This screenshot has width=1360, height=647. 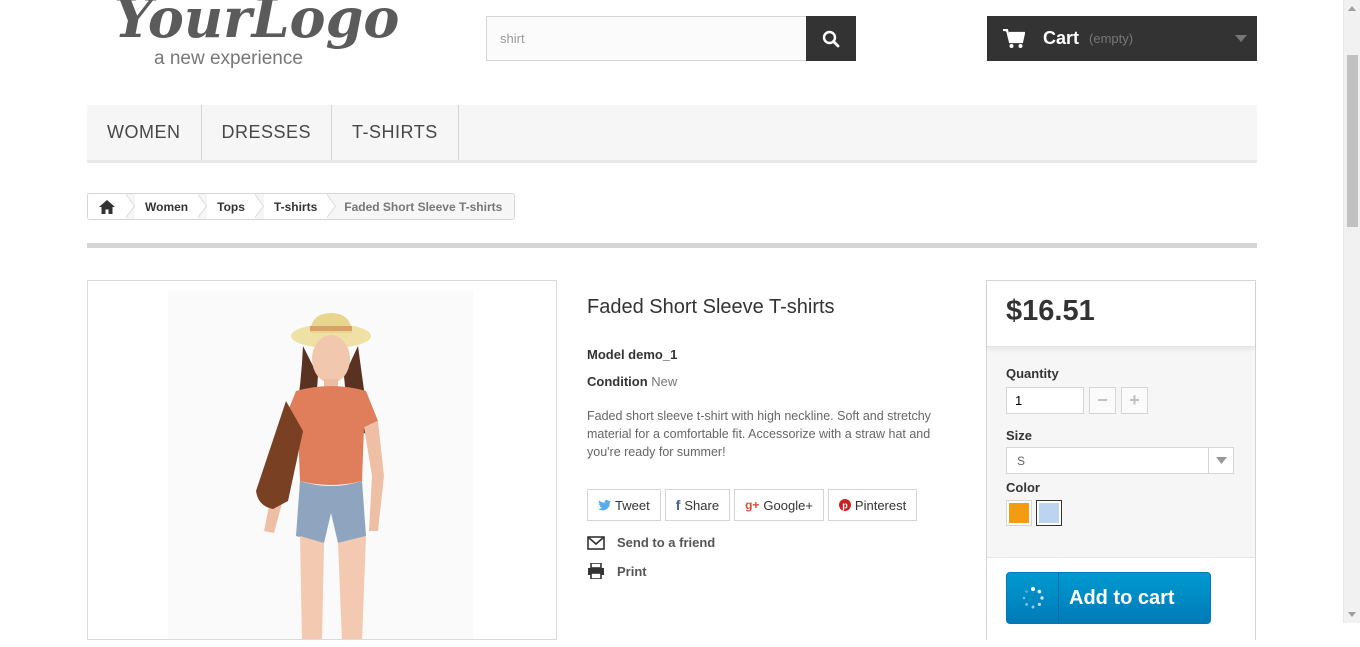 What do you see at coordinates (228, 58) in the screenshot?
I see `logo-tagline: a new experience` at bounding box center [228, 58].